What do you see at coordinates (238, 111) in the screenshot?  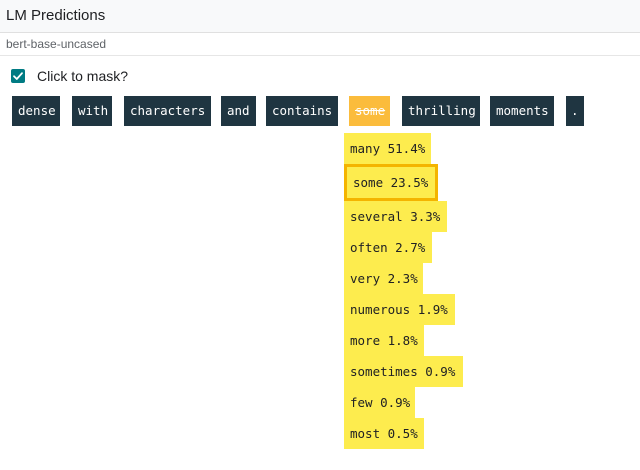 I see `token-chip: and` at bounding box center [238, 111].